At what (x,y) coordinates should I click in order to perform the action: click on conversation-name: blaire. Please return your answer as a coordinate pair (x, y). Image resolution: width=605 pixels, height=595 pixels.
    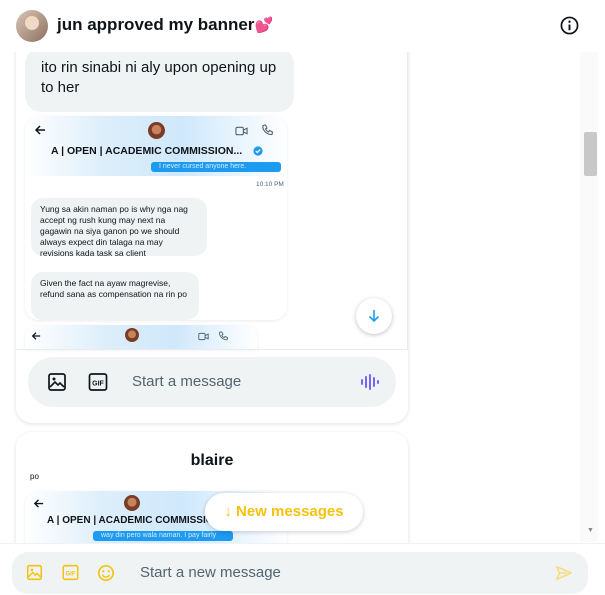
    Looking at the image, I should click on (212, 460).